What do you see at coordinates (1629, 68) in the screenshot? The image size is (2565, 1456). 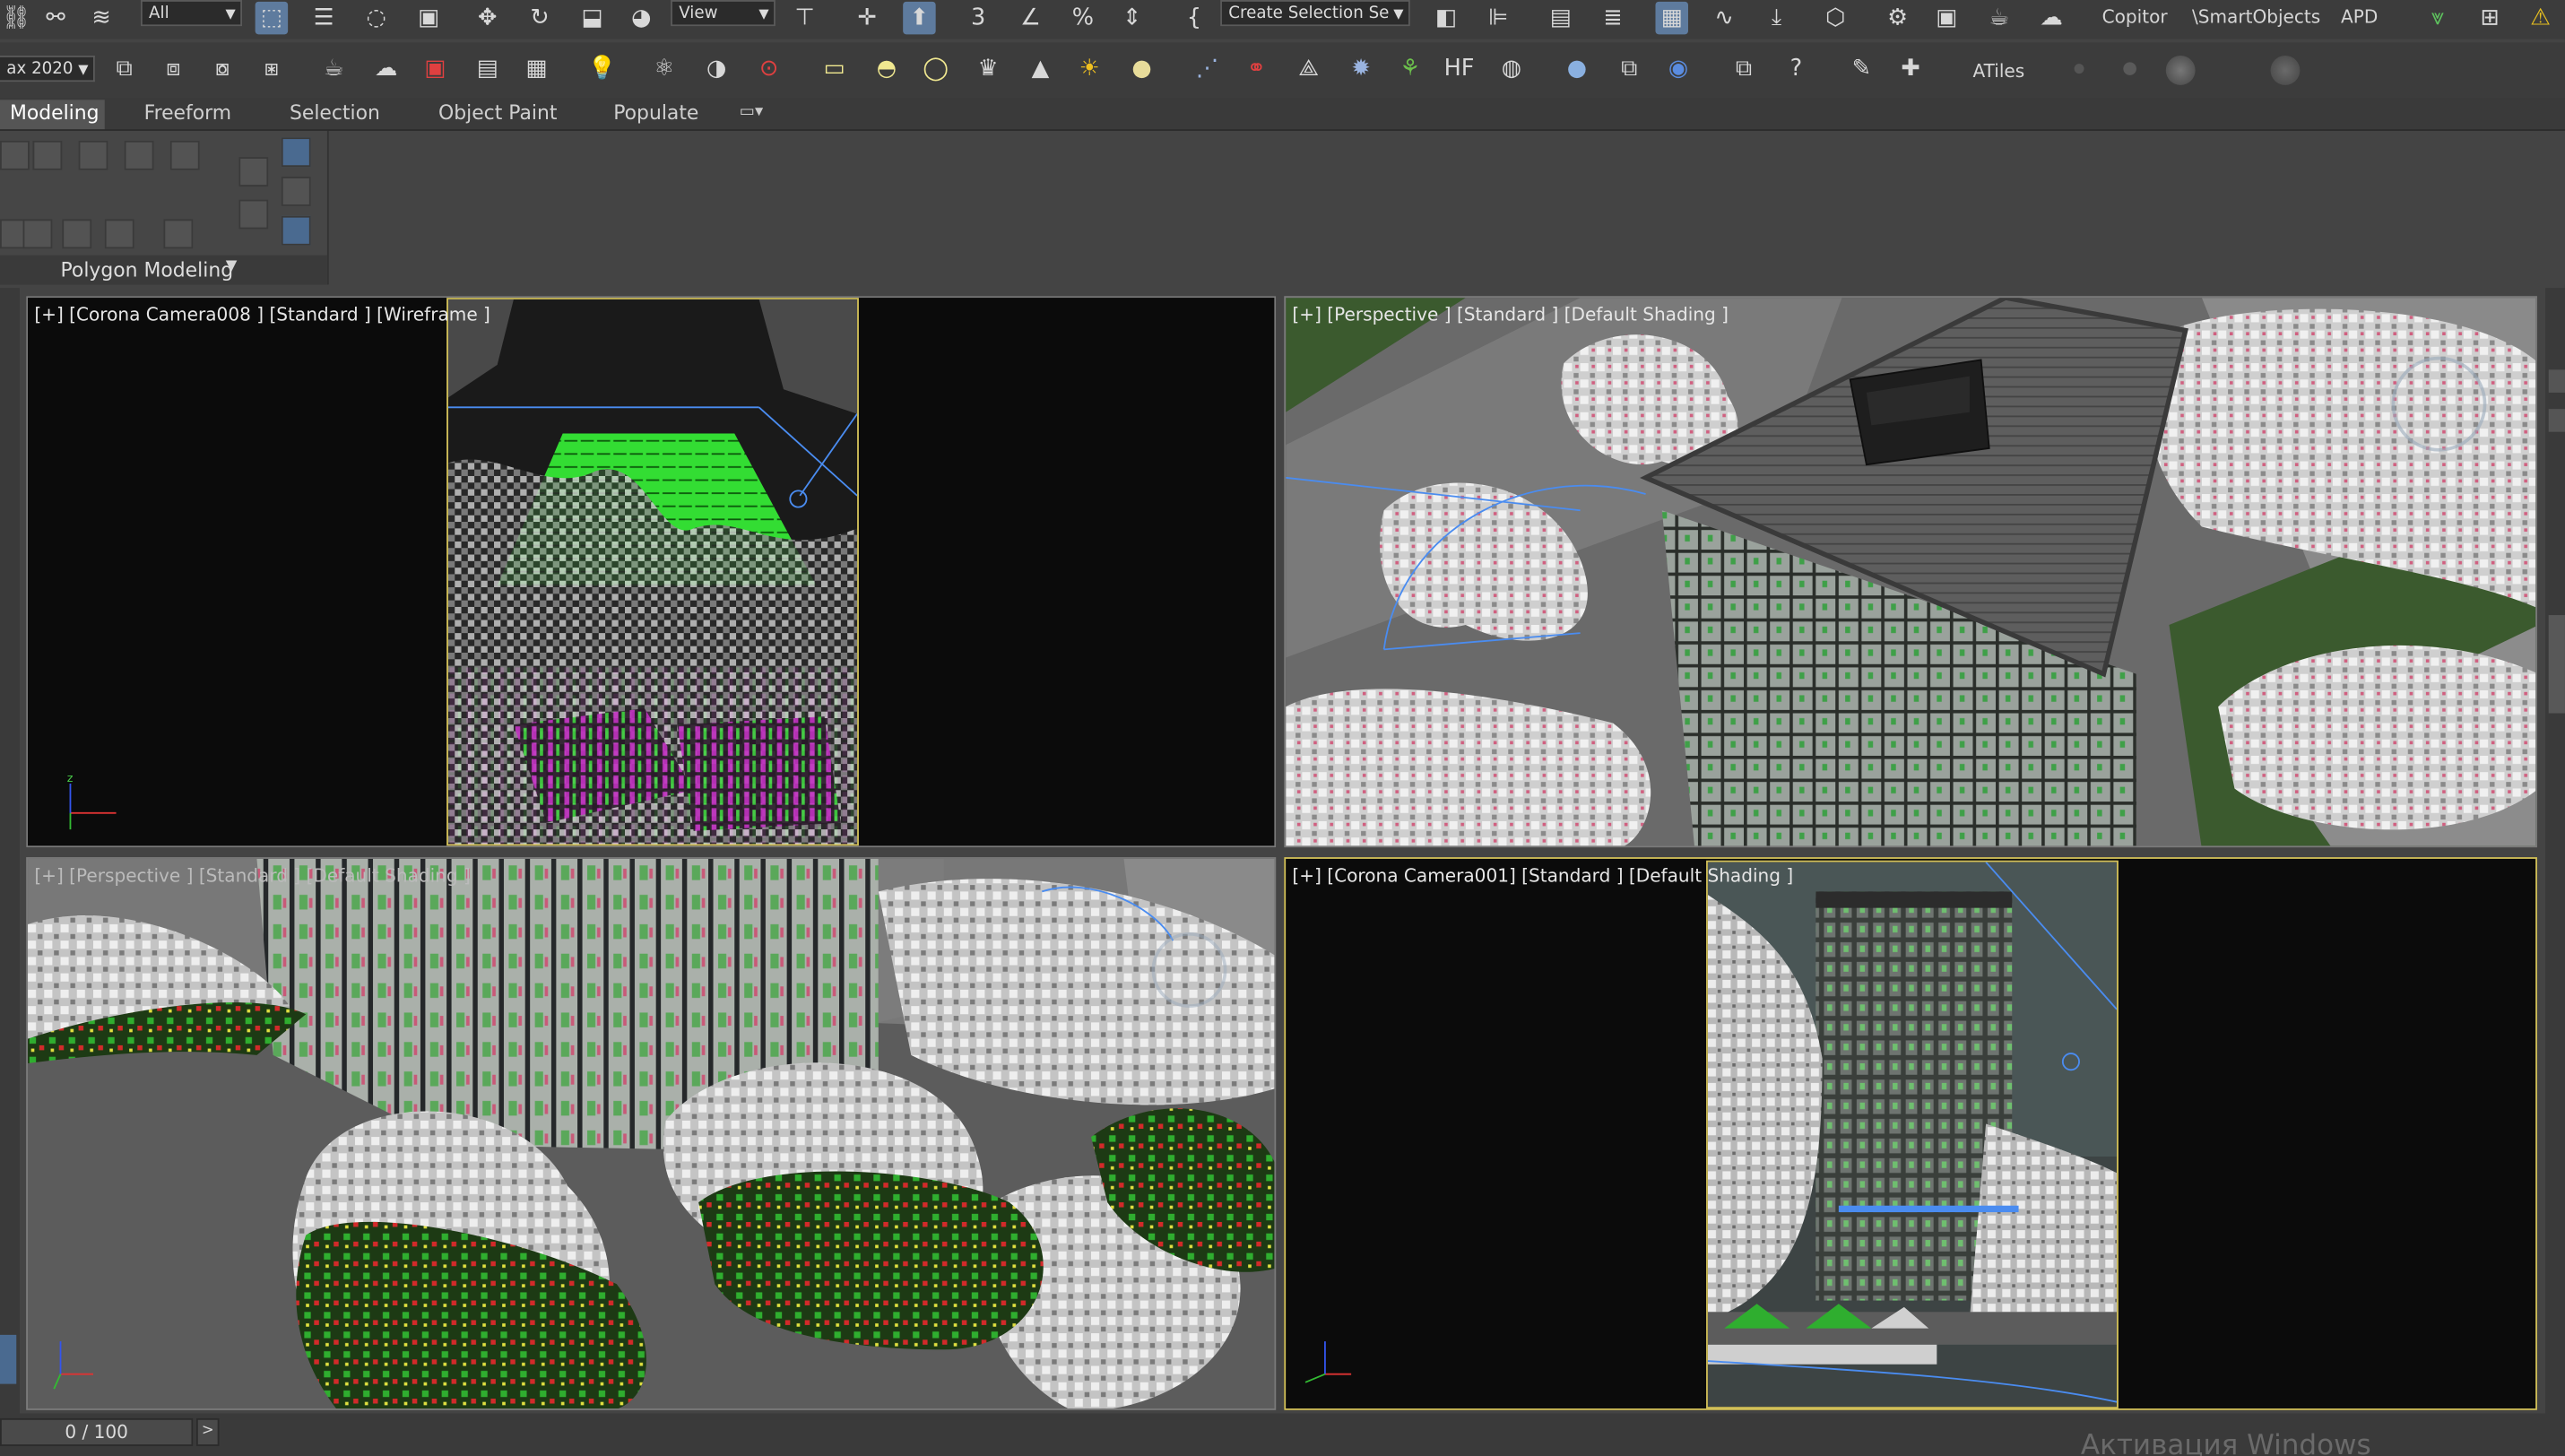 I see `converter-icon: ⧉` at bounding box center [1629, 68].